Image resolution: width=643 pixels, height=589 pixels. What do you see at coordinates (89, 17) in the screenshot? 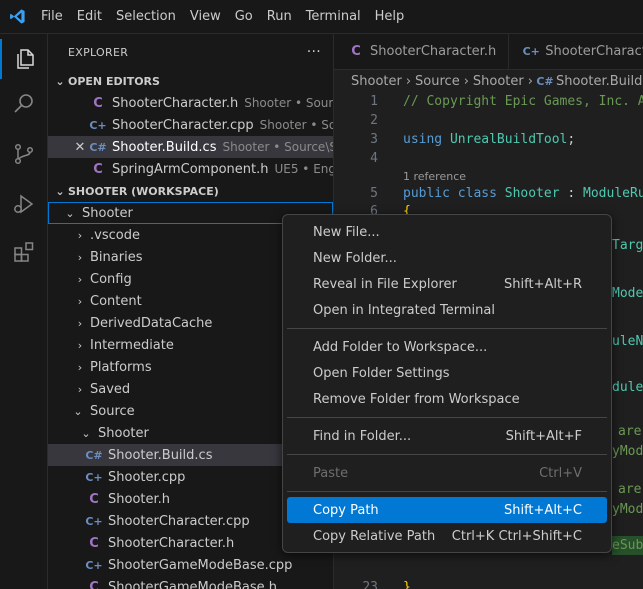
I see `menu-edit: Edit` at bounding box center [89, 17].